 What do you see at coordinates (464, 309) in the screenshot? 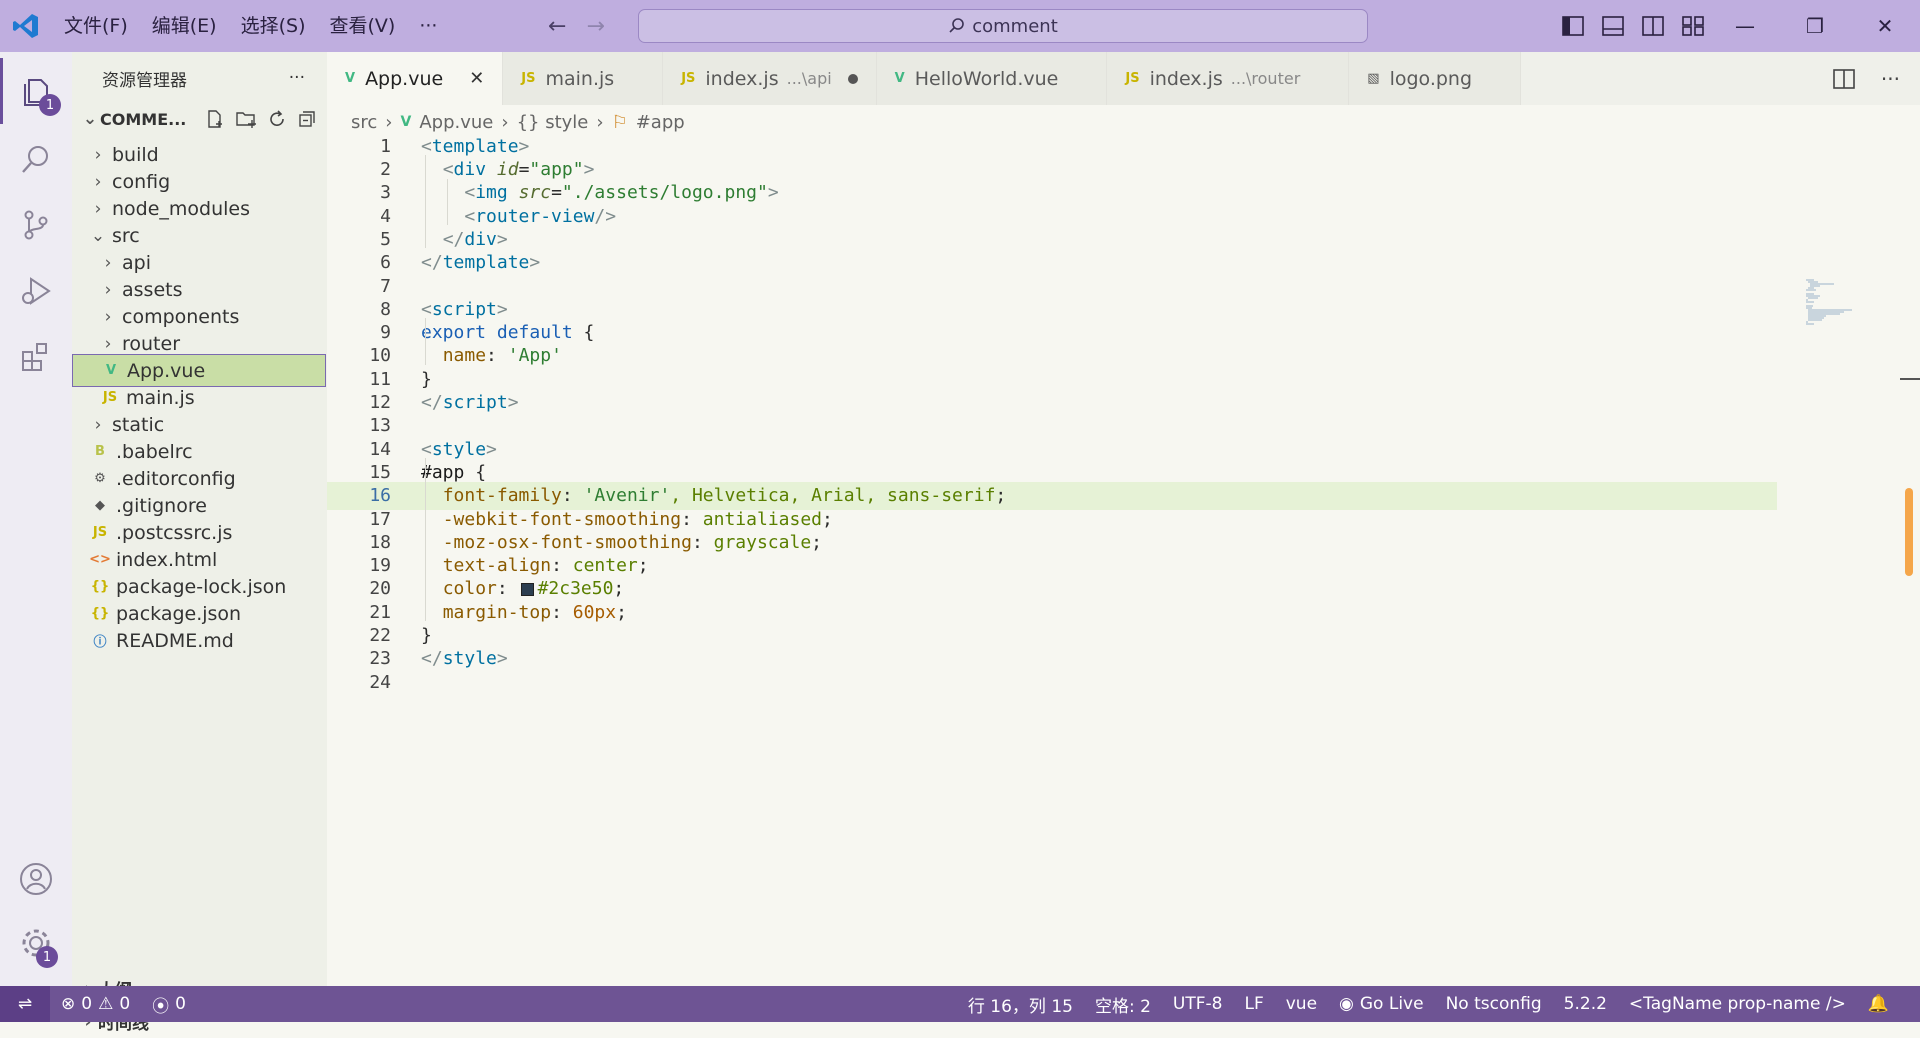
I see `code-token: script` at bounding box center [464, 309].